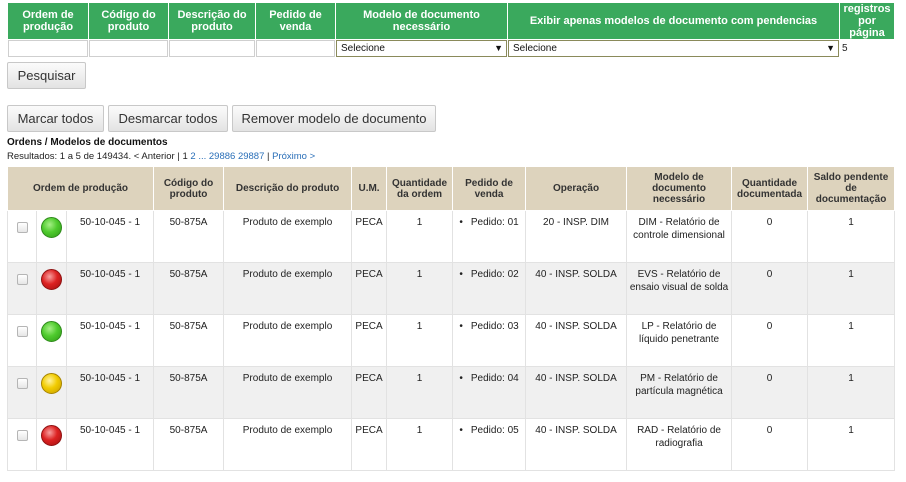  I want to click on descricao-produto-input, so click(212, 48).